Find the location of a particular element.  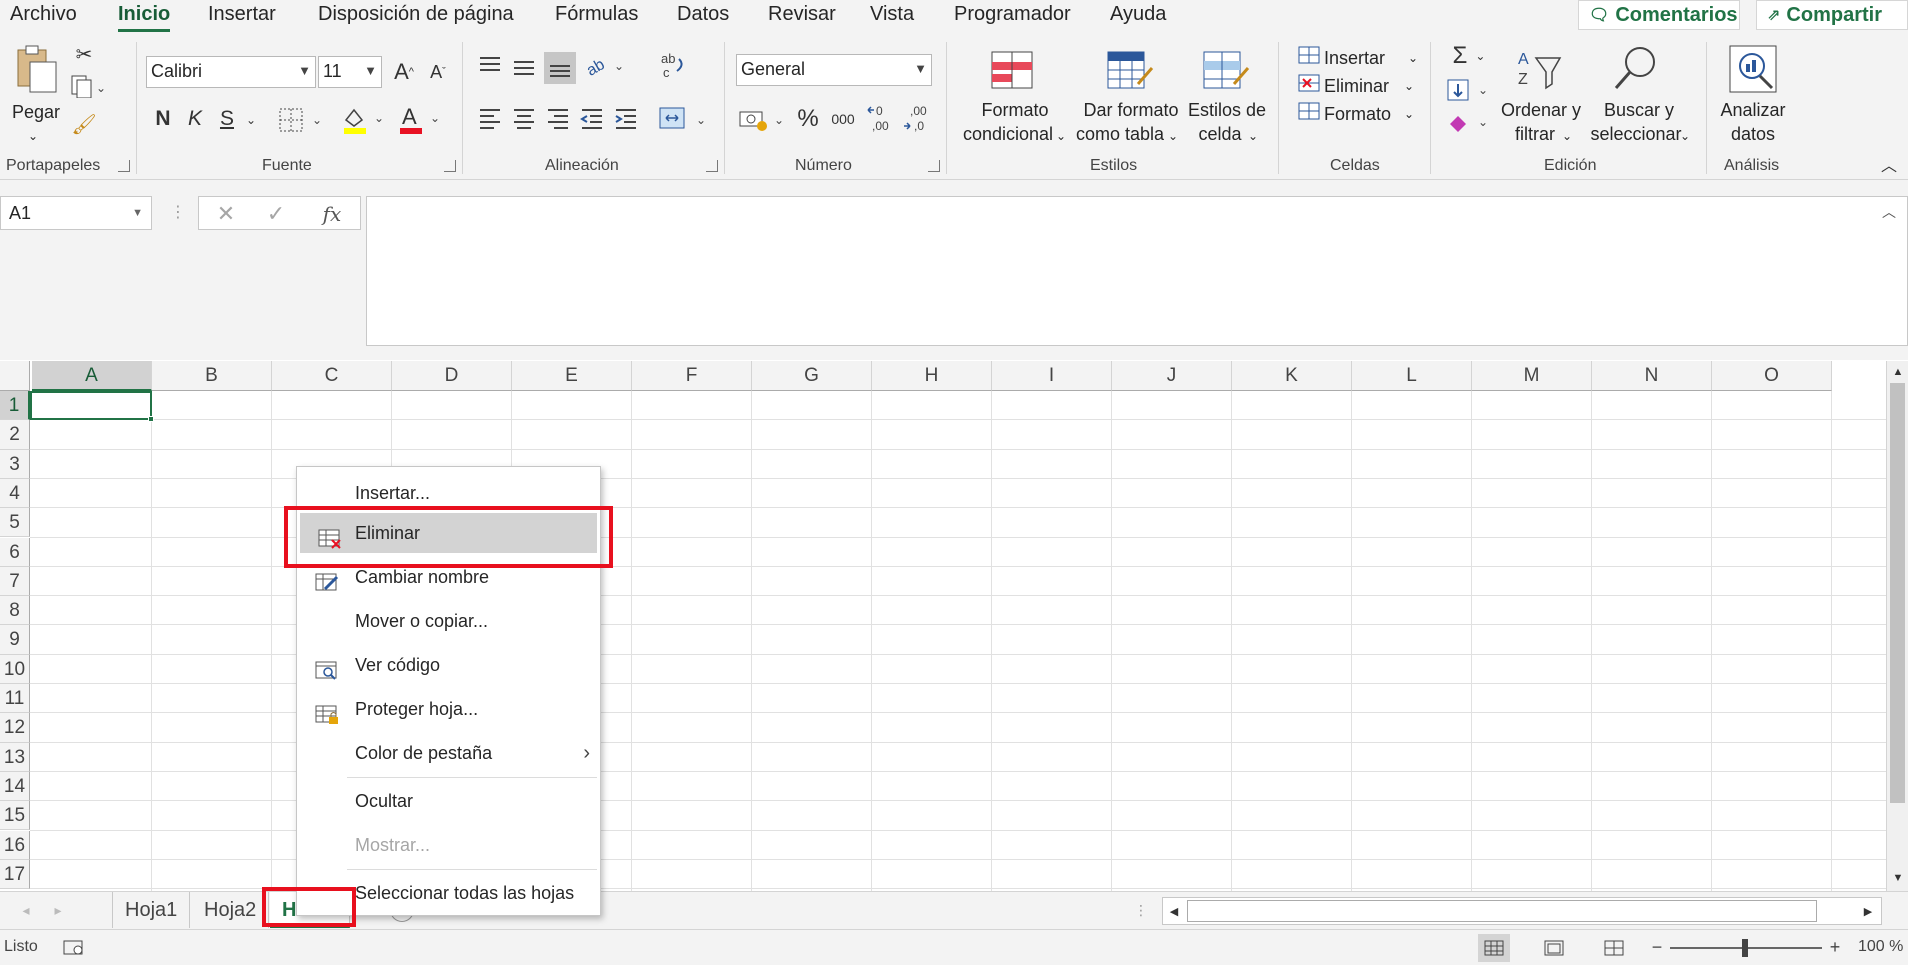

percent-style-button: % is located at coordinates (808, 119).